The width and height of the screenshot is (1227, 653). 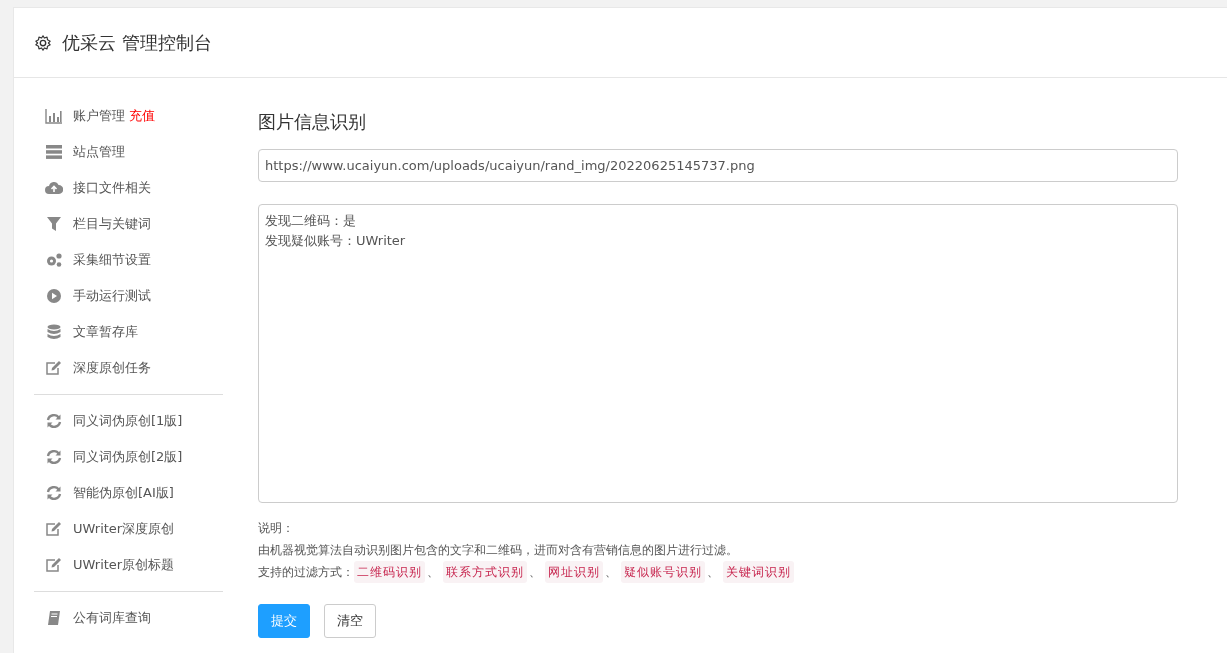 I want to click on console-title: 优采云 管理控制台, so click(x=137, y=42).